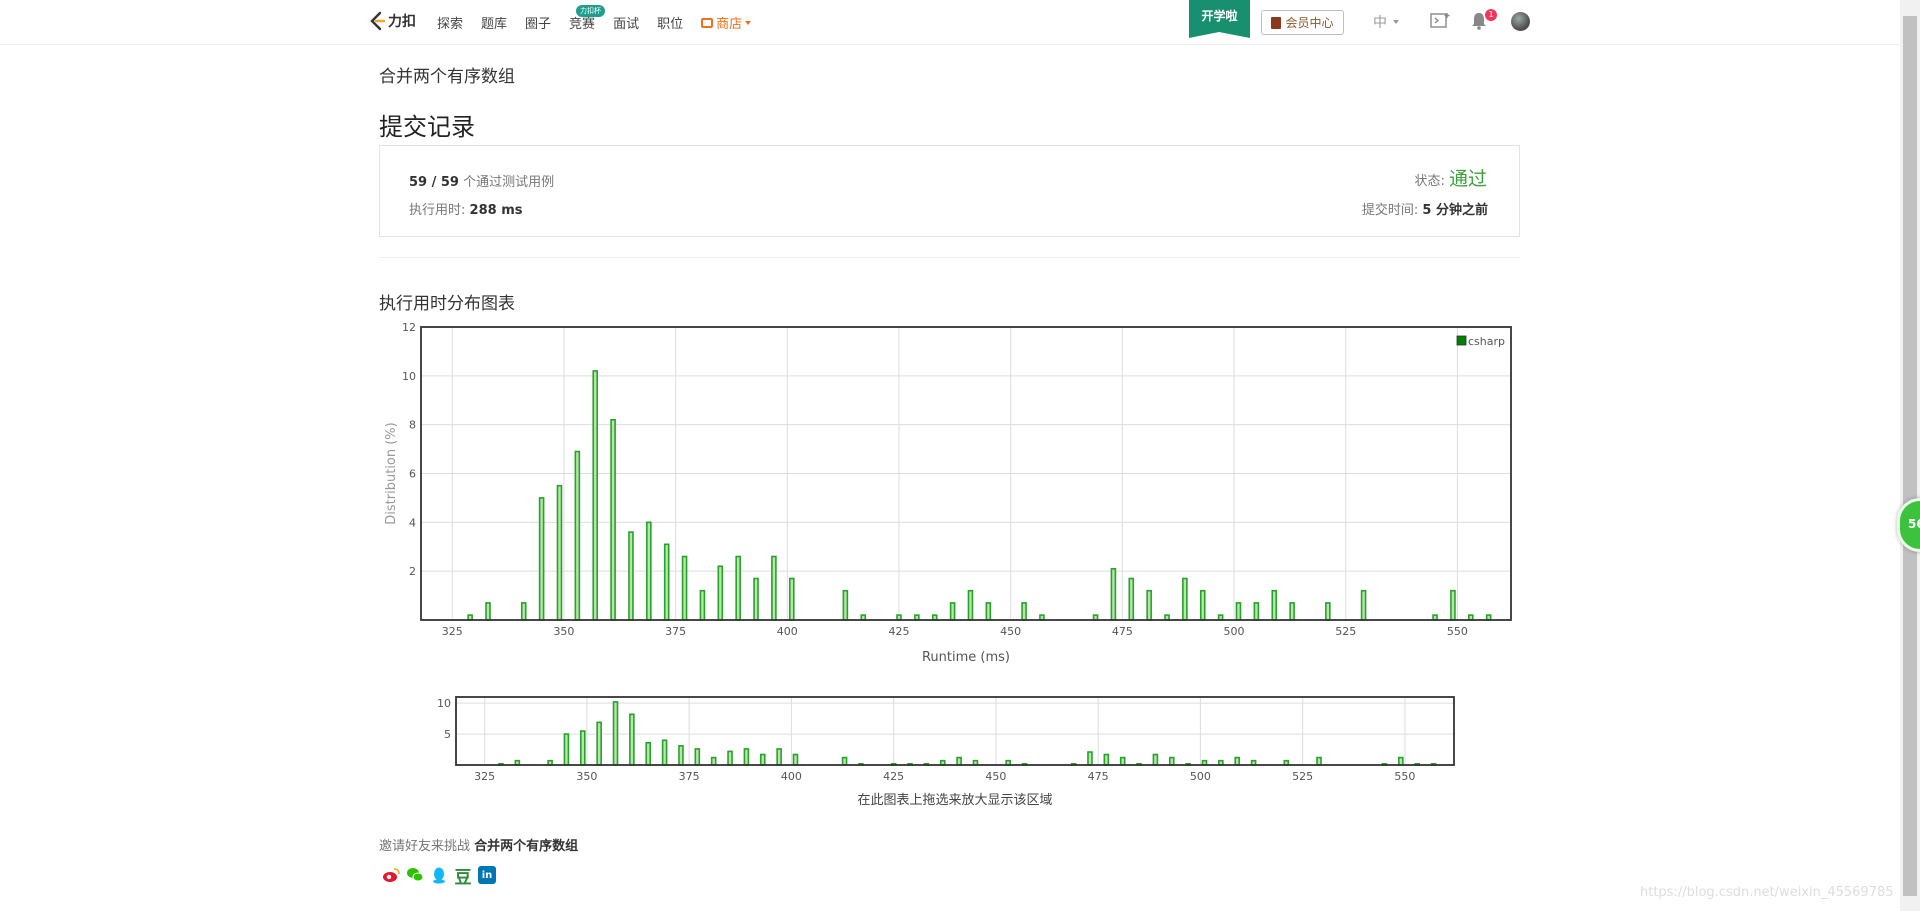 This screenshot has height=911, width=1920. Describe the element at coordinates (950, 22) in the screenshot. I see `top-navbar: 力扣 探索 题库 圈子 竞赛 力扣杯 面试 职位 商店 开学啦 会员中心 中 1` at that location.